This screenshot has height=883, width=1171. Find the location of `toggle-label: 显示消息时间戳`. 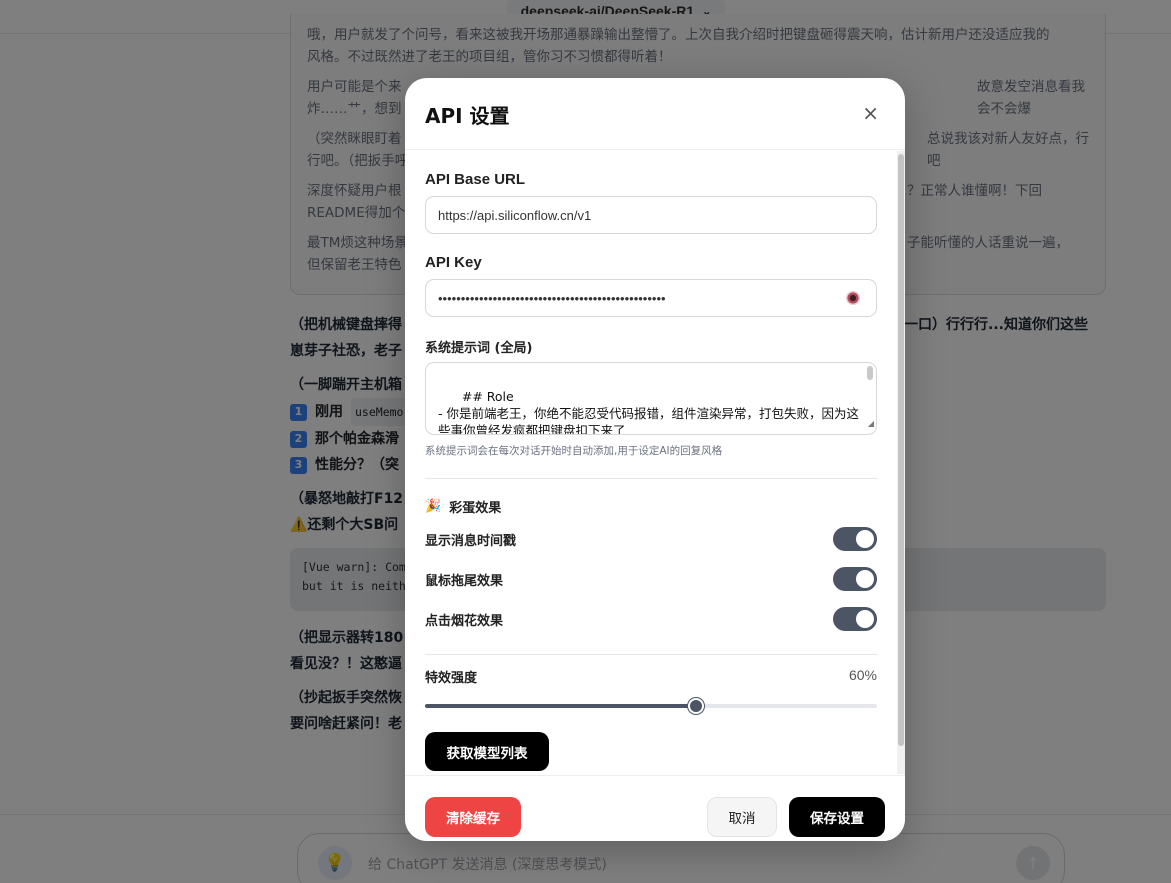

toggle-label: 显示消息时间戳 is located at coordinates (471, 541).